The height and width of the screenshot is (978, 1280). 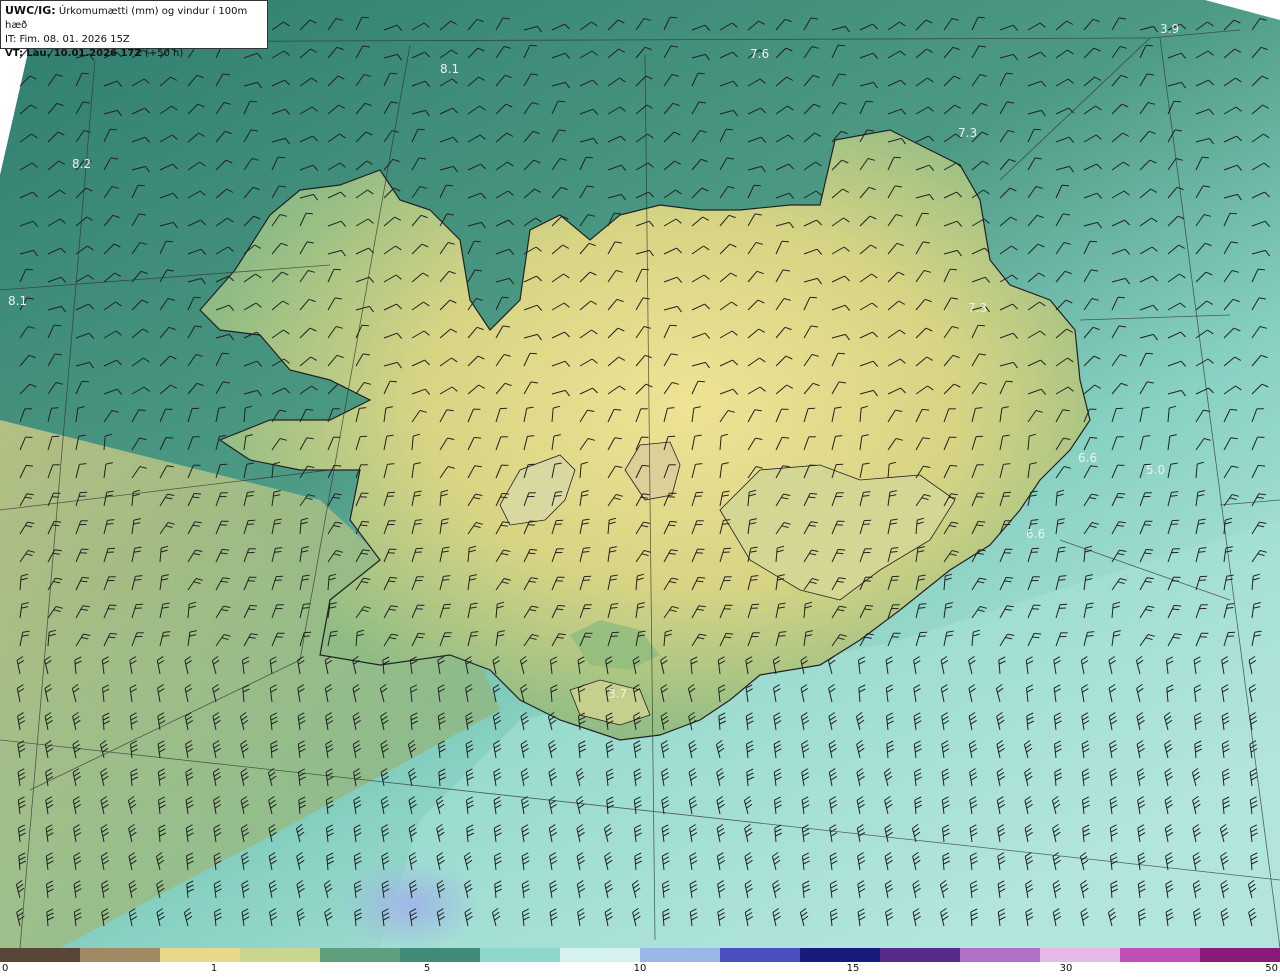 What do you see at coordinates (1155, 470) in the screenshot?
I see `point-value-label: 5.0` at bounding box center [1155, 470].